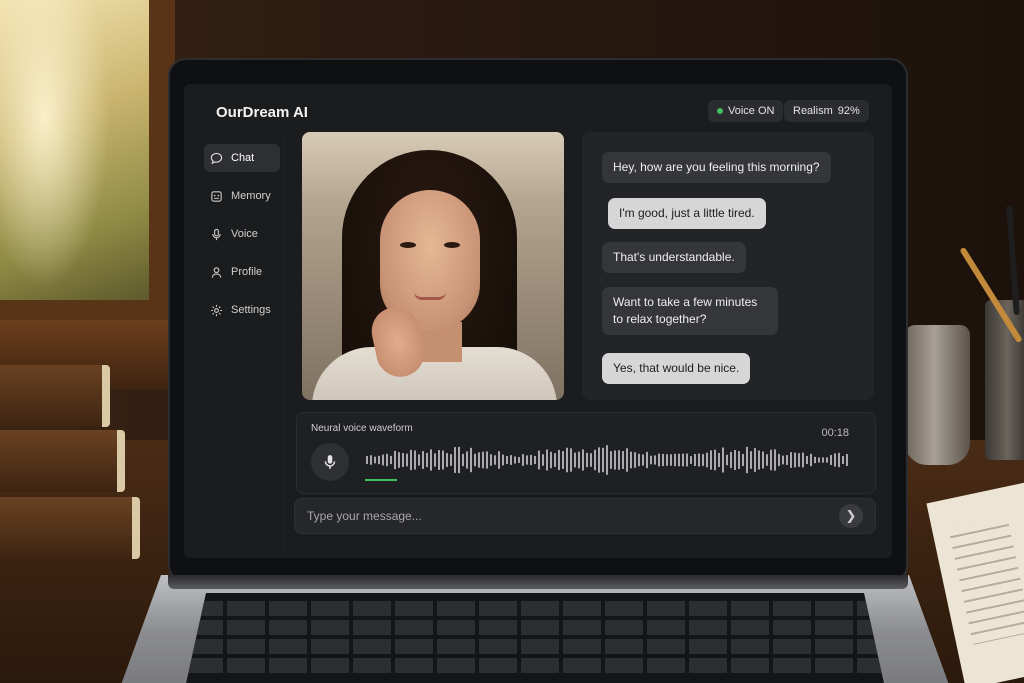 This screenshot has height=683, width=1024. What do you see at coordinates (720, 111) in the screenshot?
I see `voice-status-dot` at bounding box center [720, 111].